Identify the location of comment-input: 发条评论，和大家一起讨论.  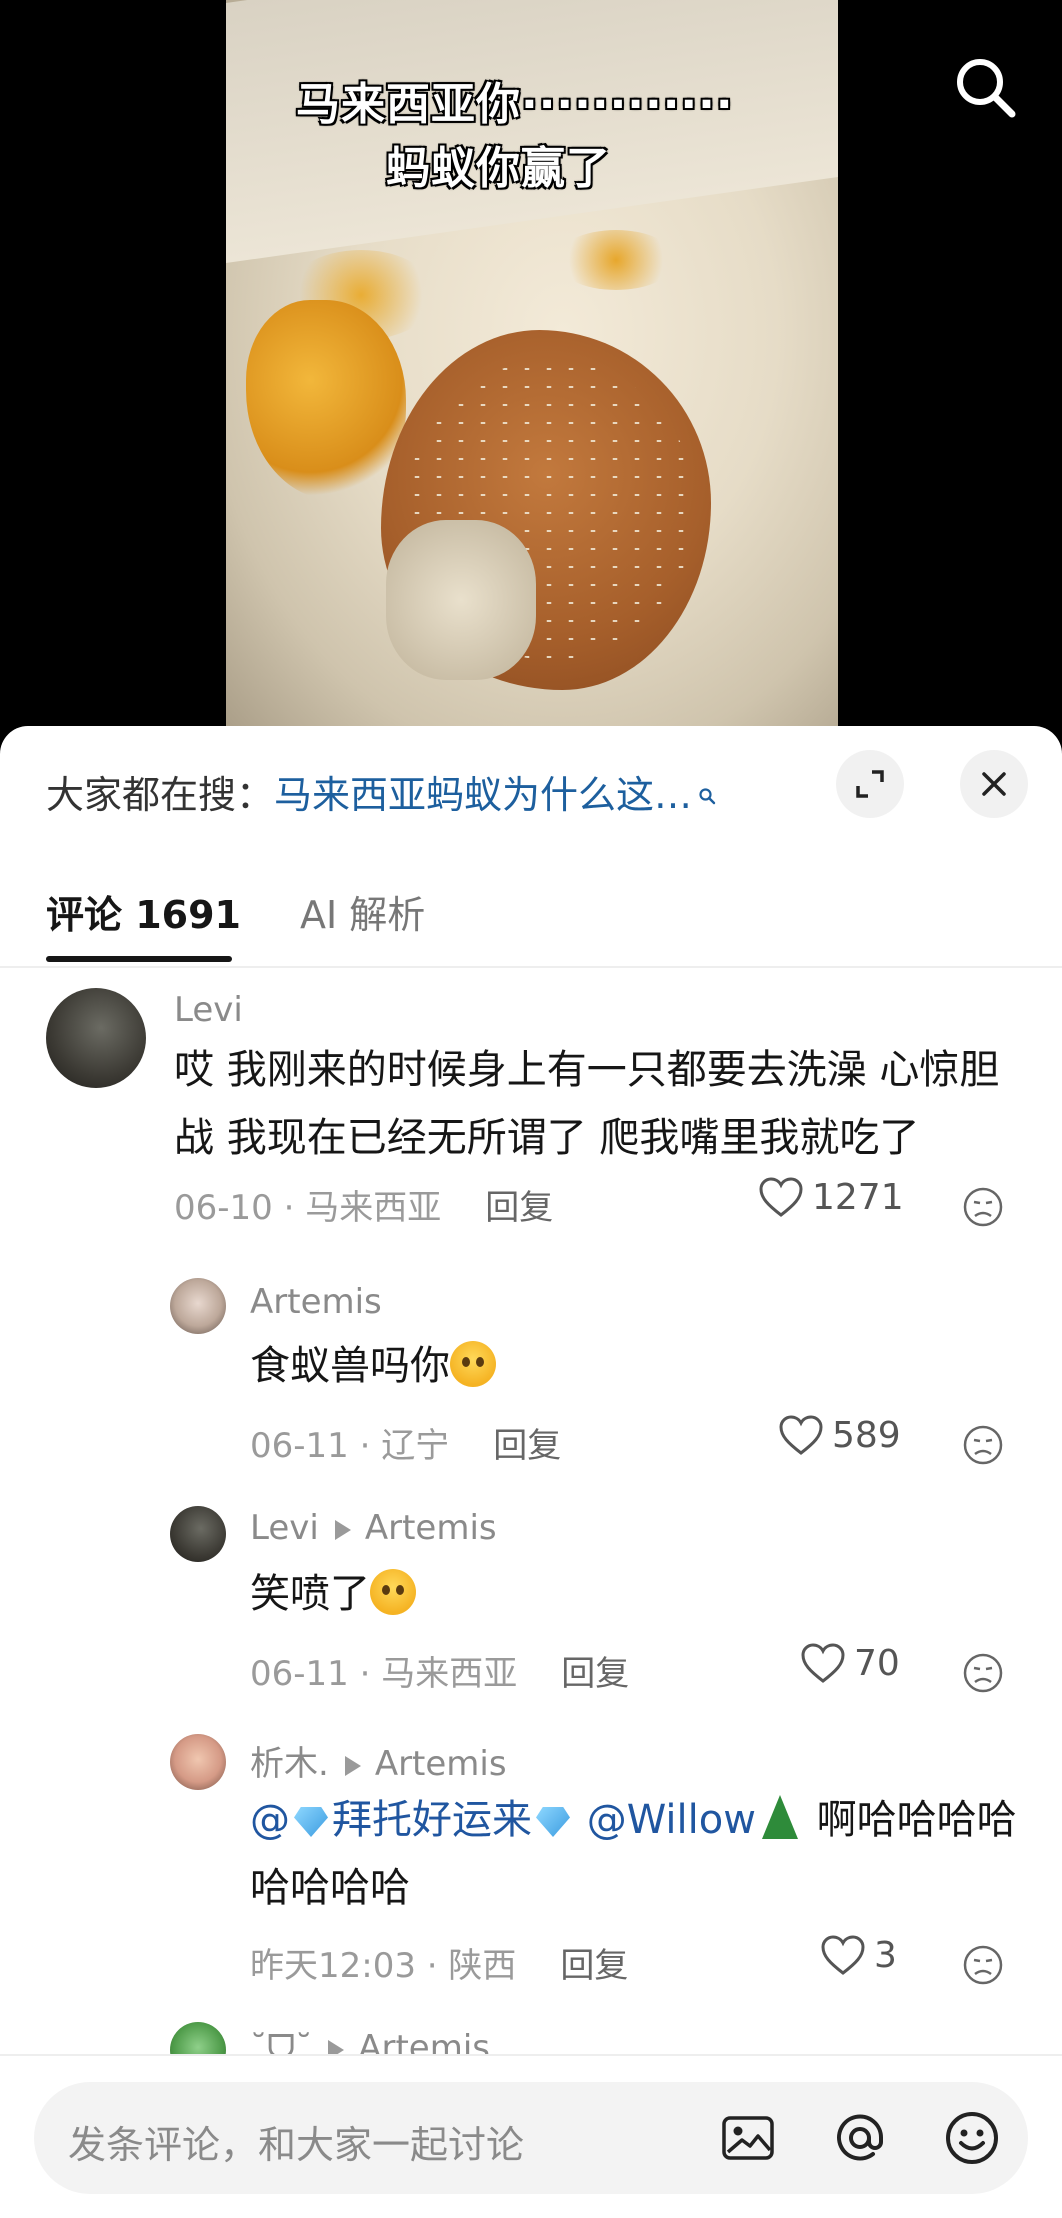
(531, 2138).